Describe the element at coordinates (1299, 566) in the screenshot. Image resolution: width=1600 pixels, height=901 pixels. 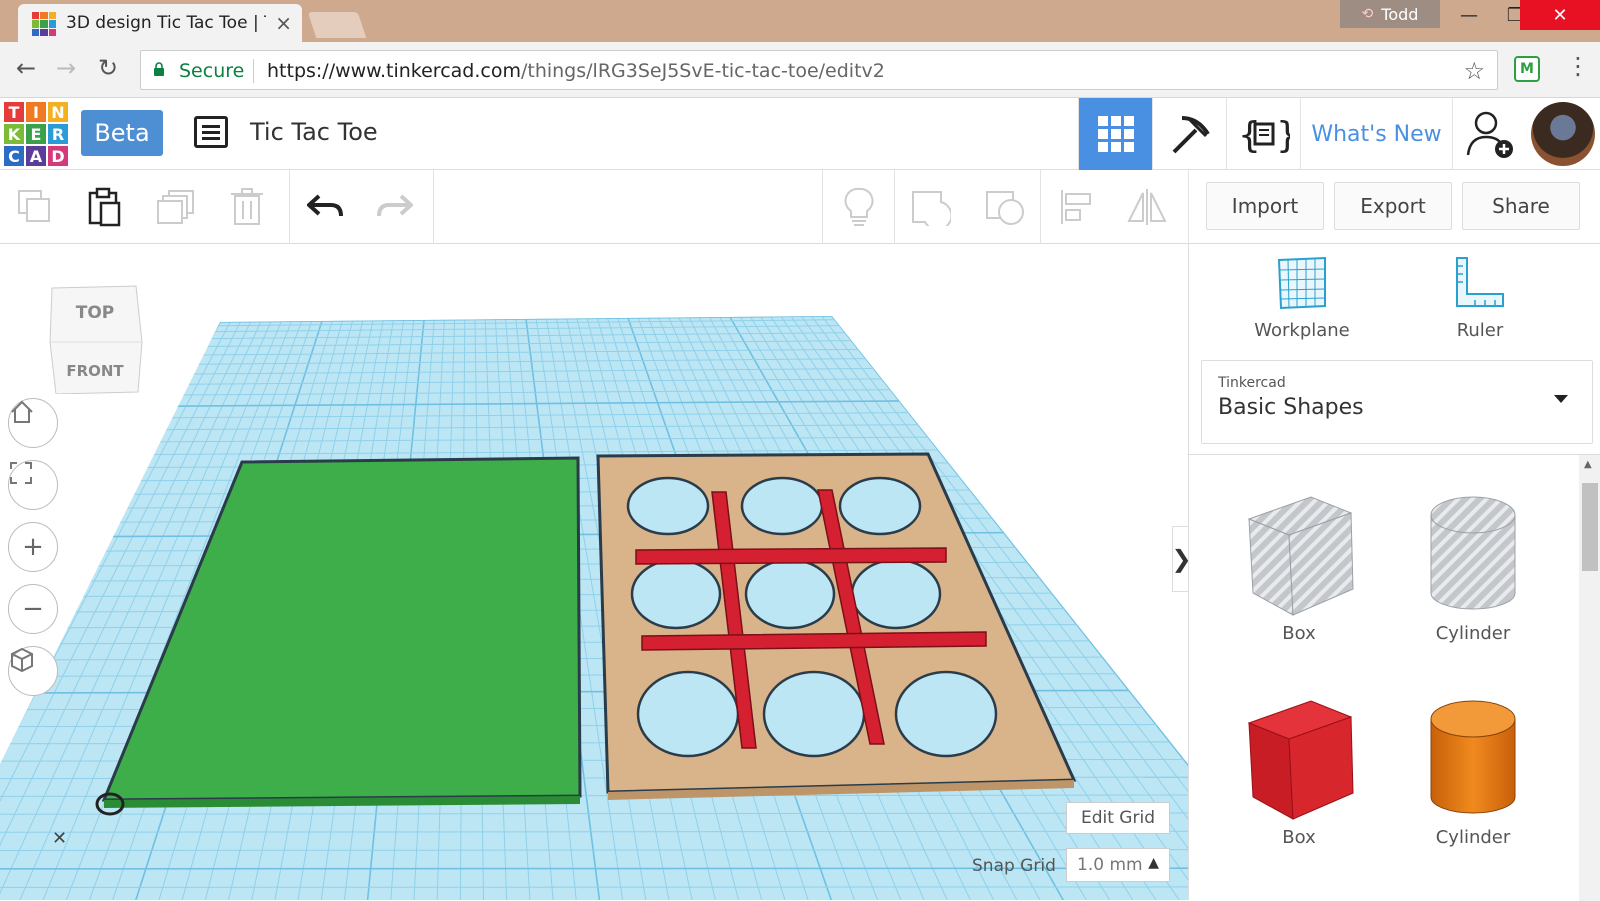
I see `shape-box-hole: Box` at that location.